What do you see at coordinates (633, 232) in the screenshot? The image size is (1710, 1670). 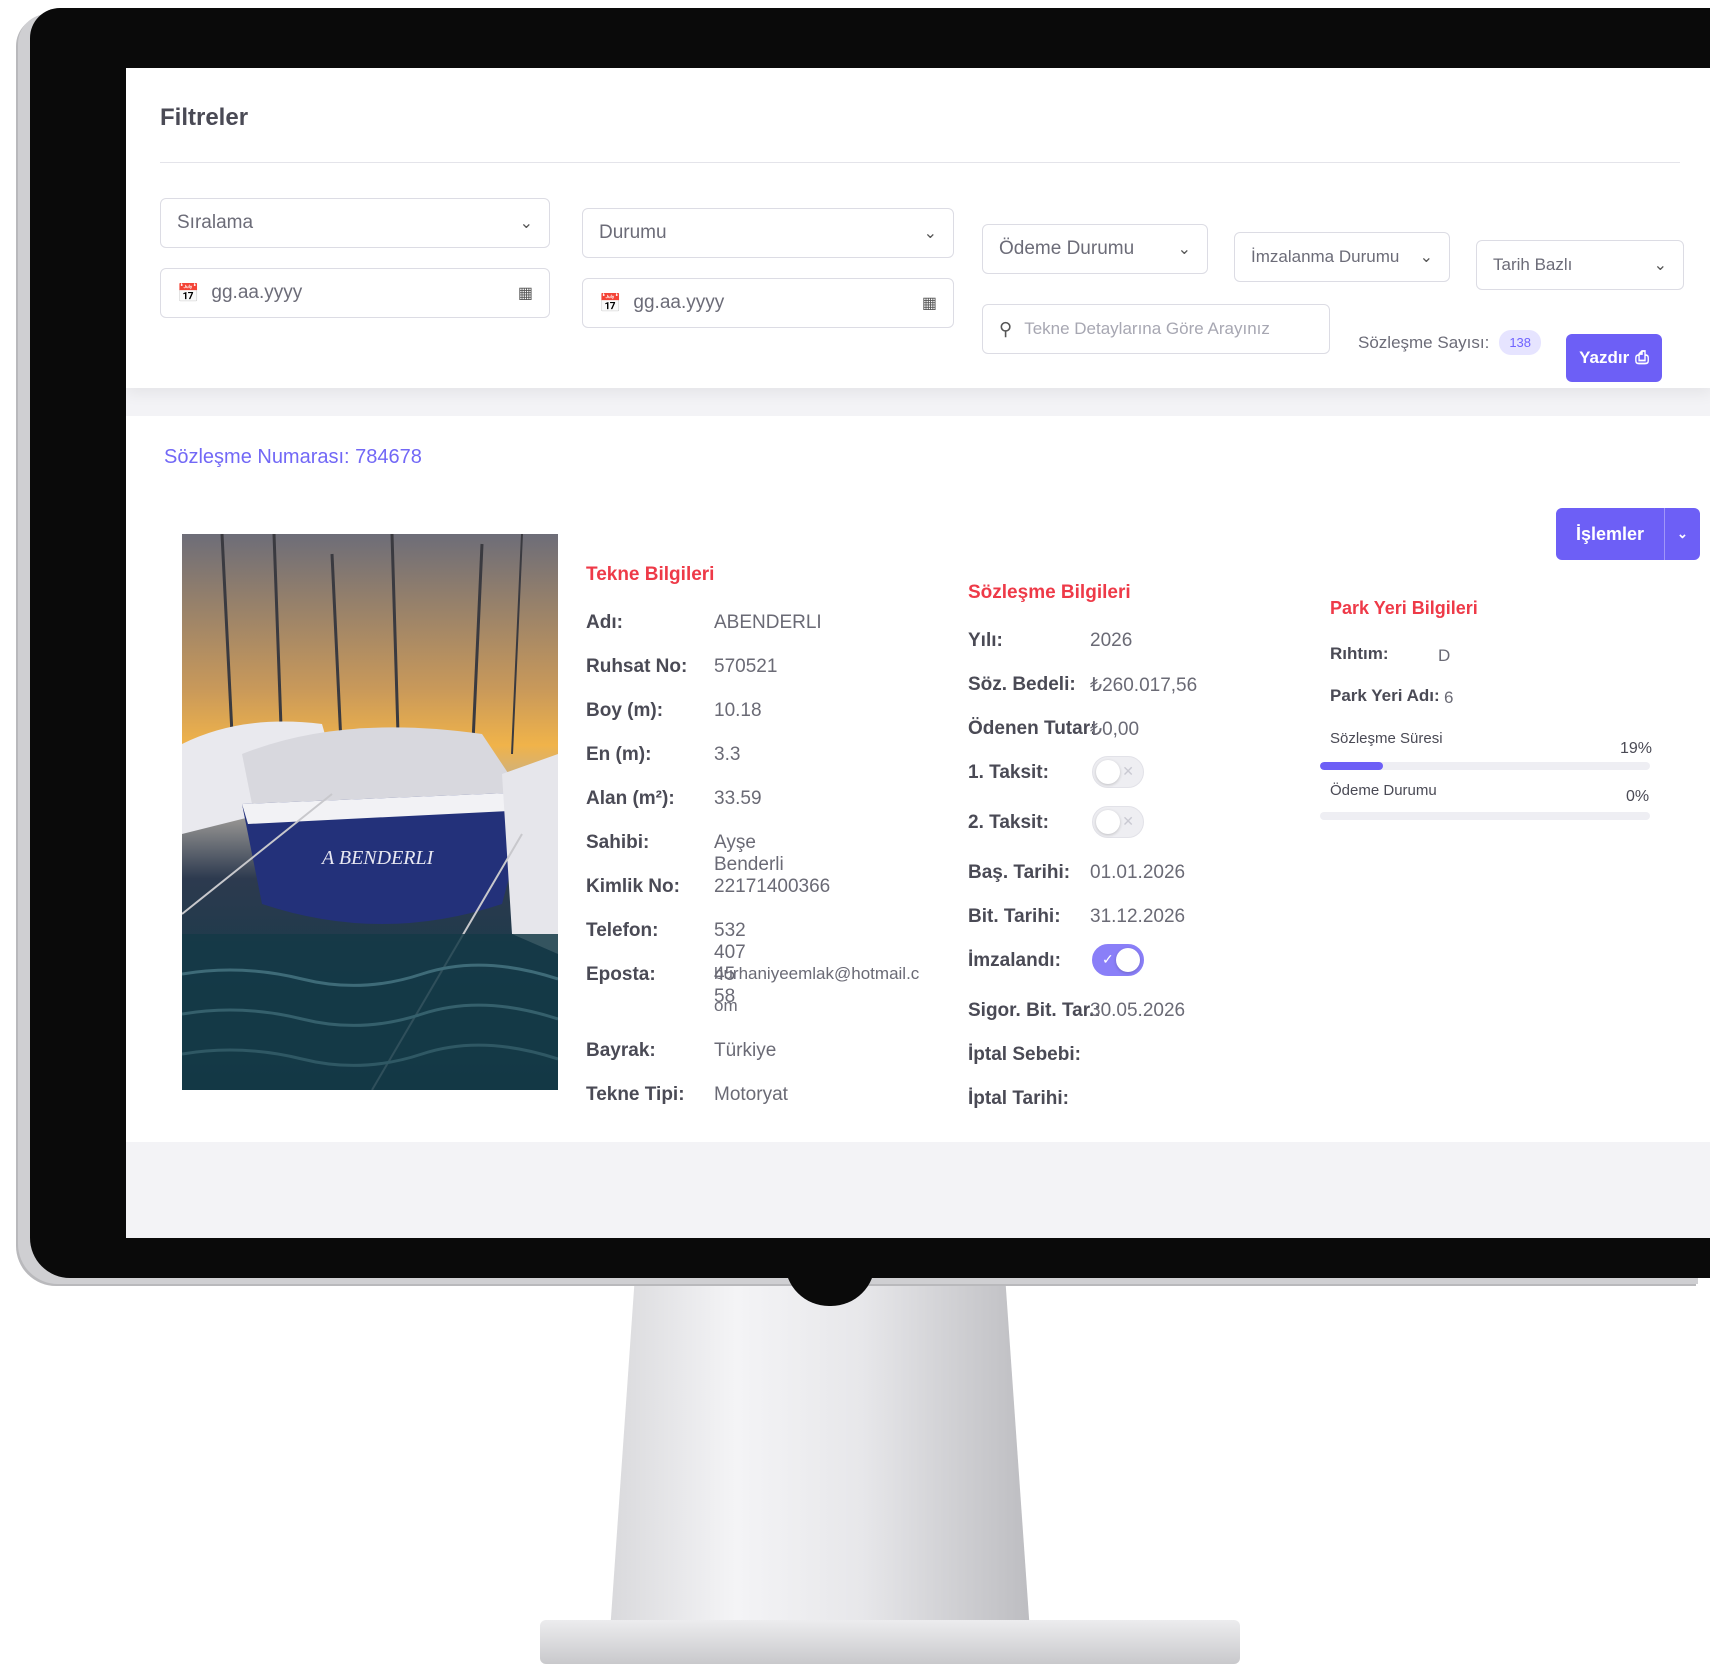 I see `status-select-value: Durumu` at bounding box center [633, 232].